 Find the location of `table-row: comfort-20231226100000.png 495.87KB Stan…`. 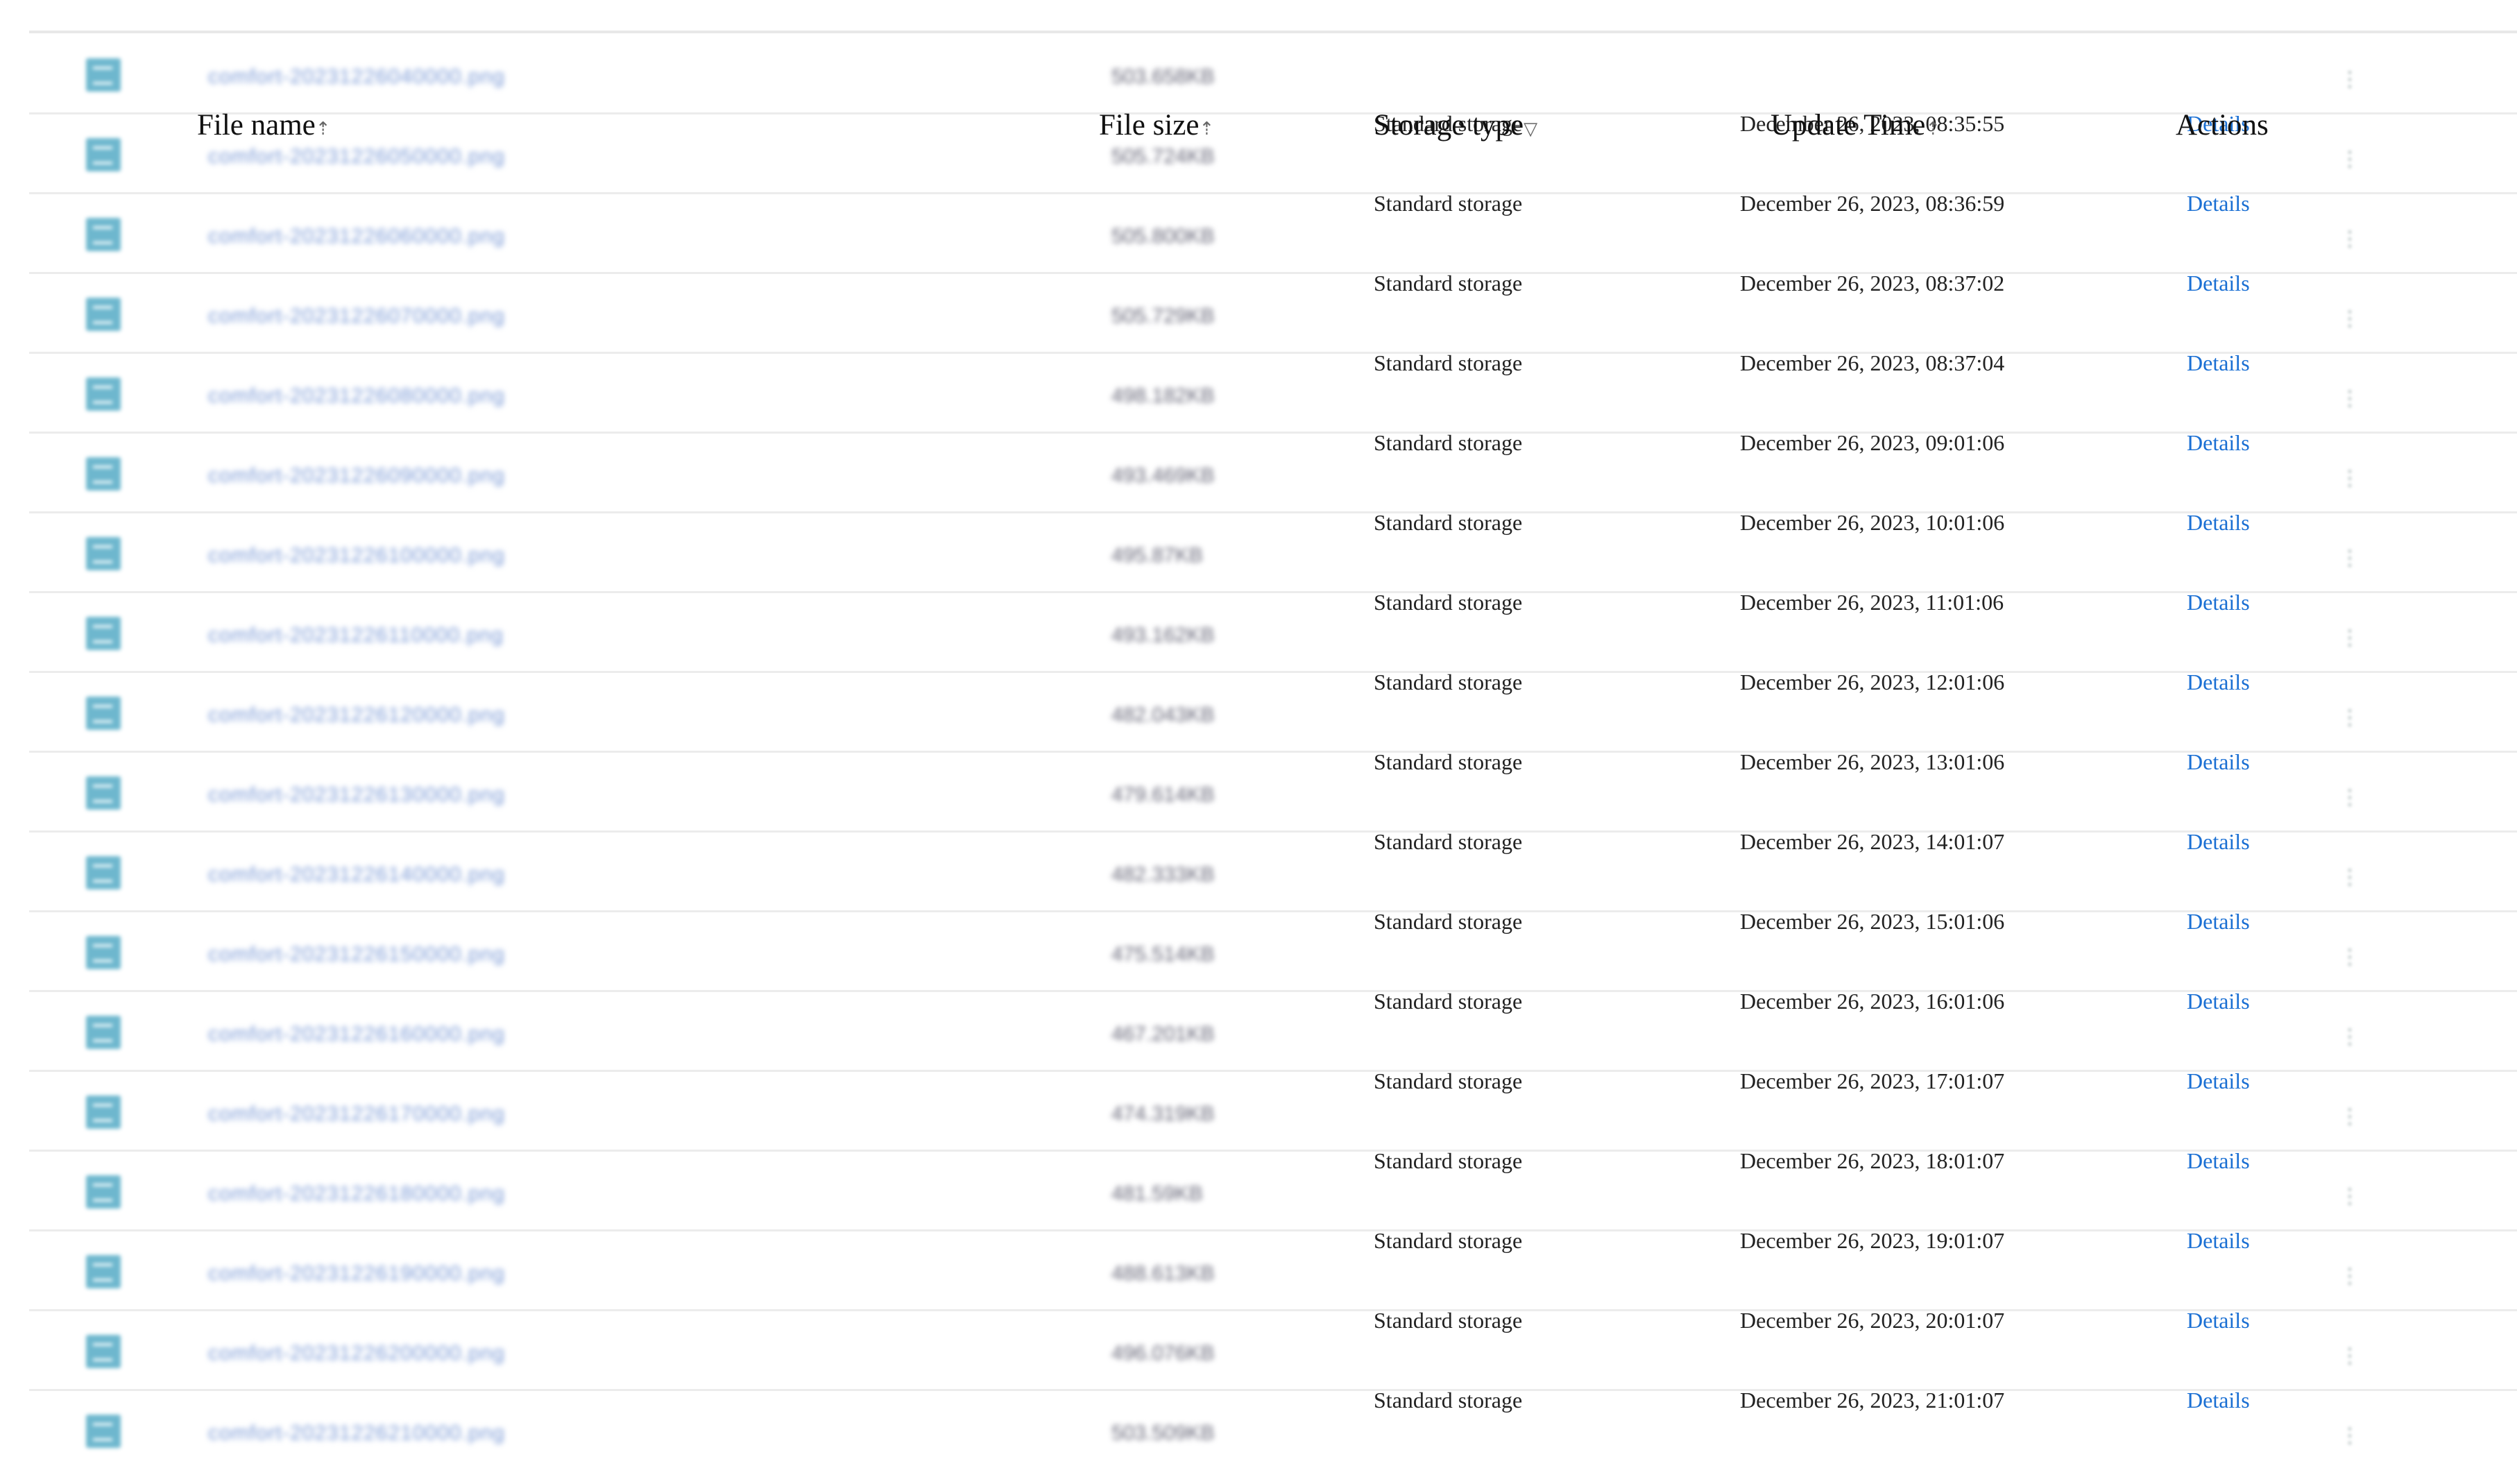

table-row: comfort-20231226100000.png 495.87KB Stan… is located at coordinates (1273, 564).